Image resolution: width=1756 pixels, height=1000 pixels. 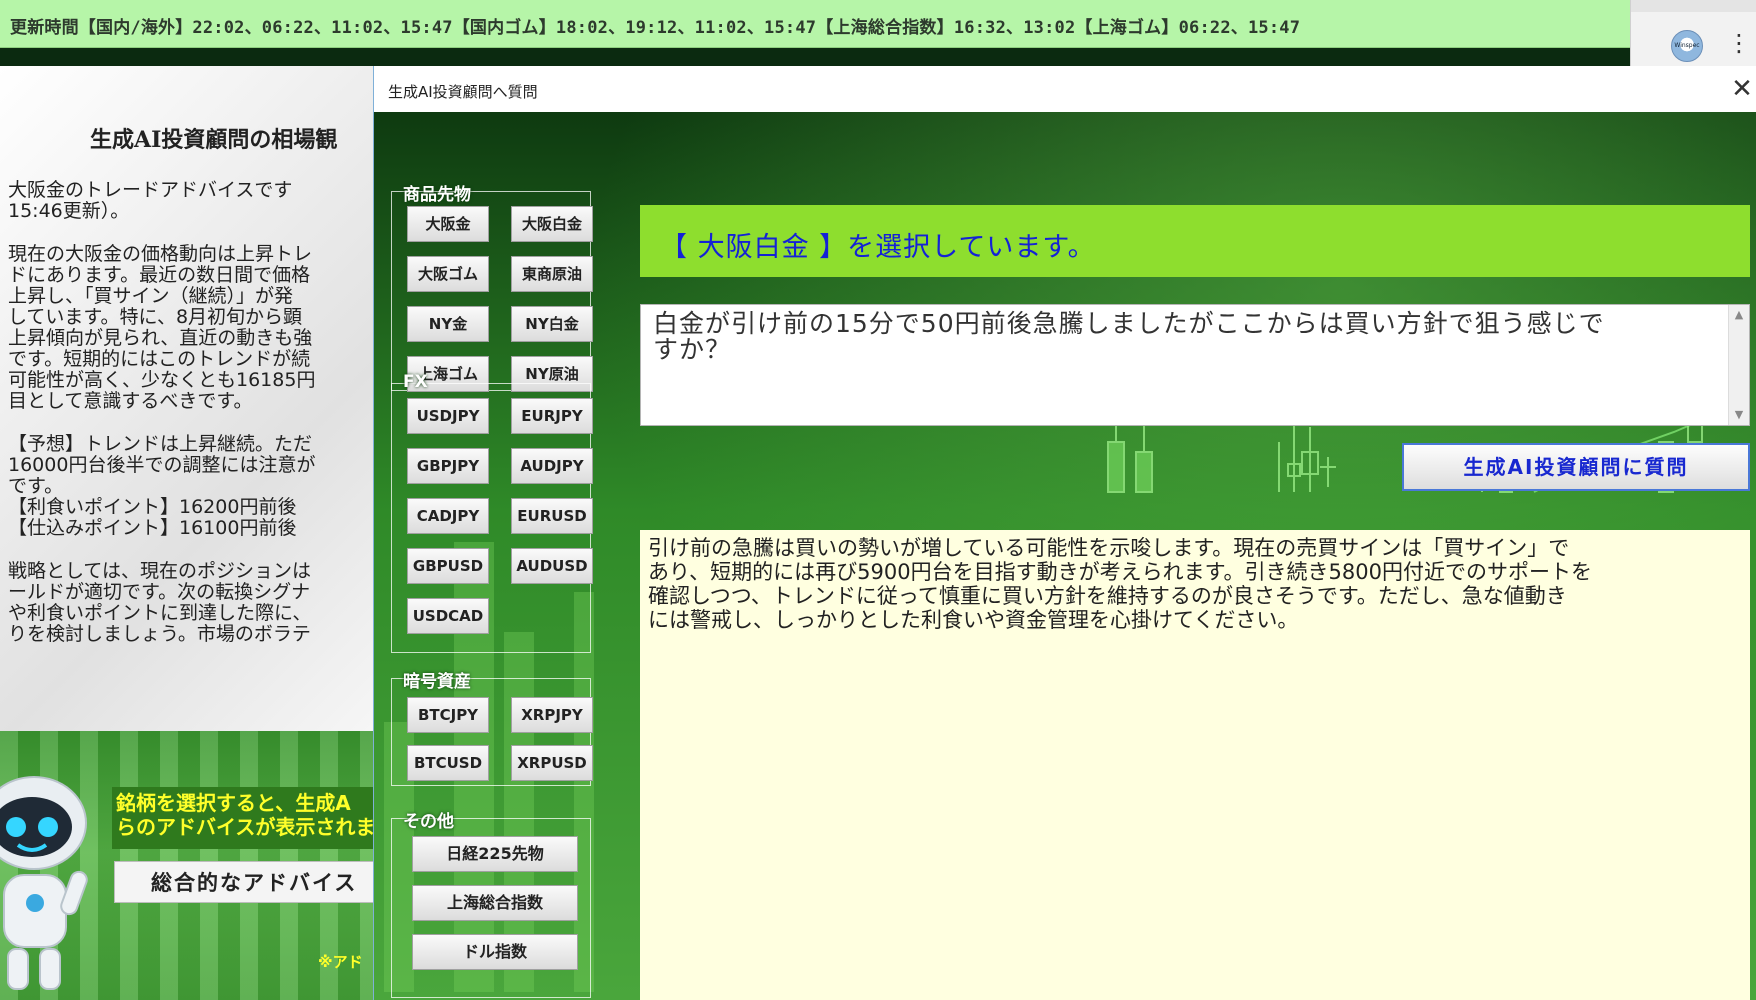 I want to click on symbol-button-cadjpy: CADJPY, so click(x=448, y=516).